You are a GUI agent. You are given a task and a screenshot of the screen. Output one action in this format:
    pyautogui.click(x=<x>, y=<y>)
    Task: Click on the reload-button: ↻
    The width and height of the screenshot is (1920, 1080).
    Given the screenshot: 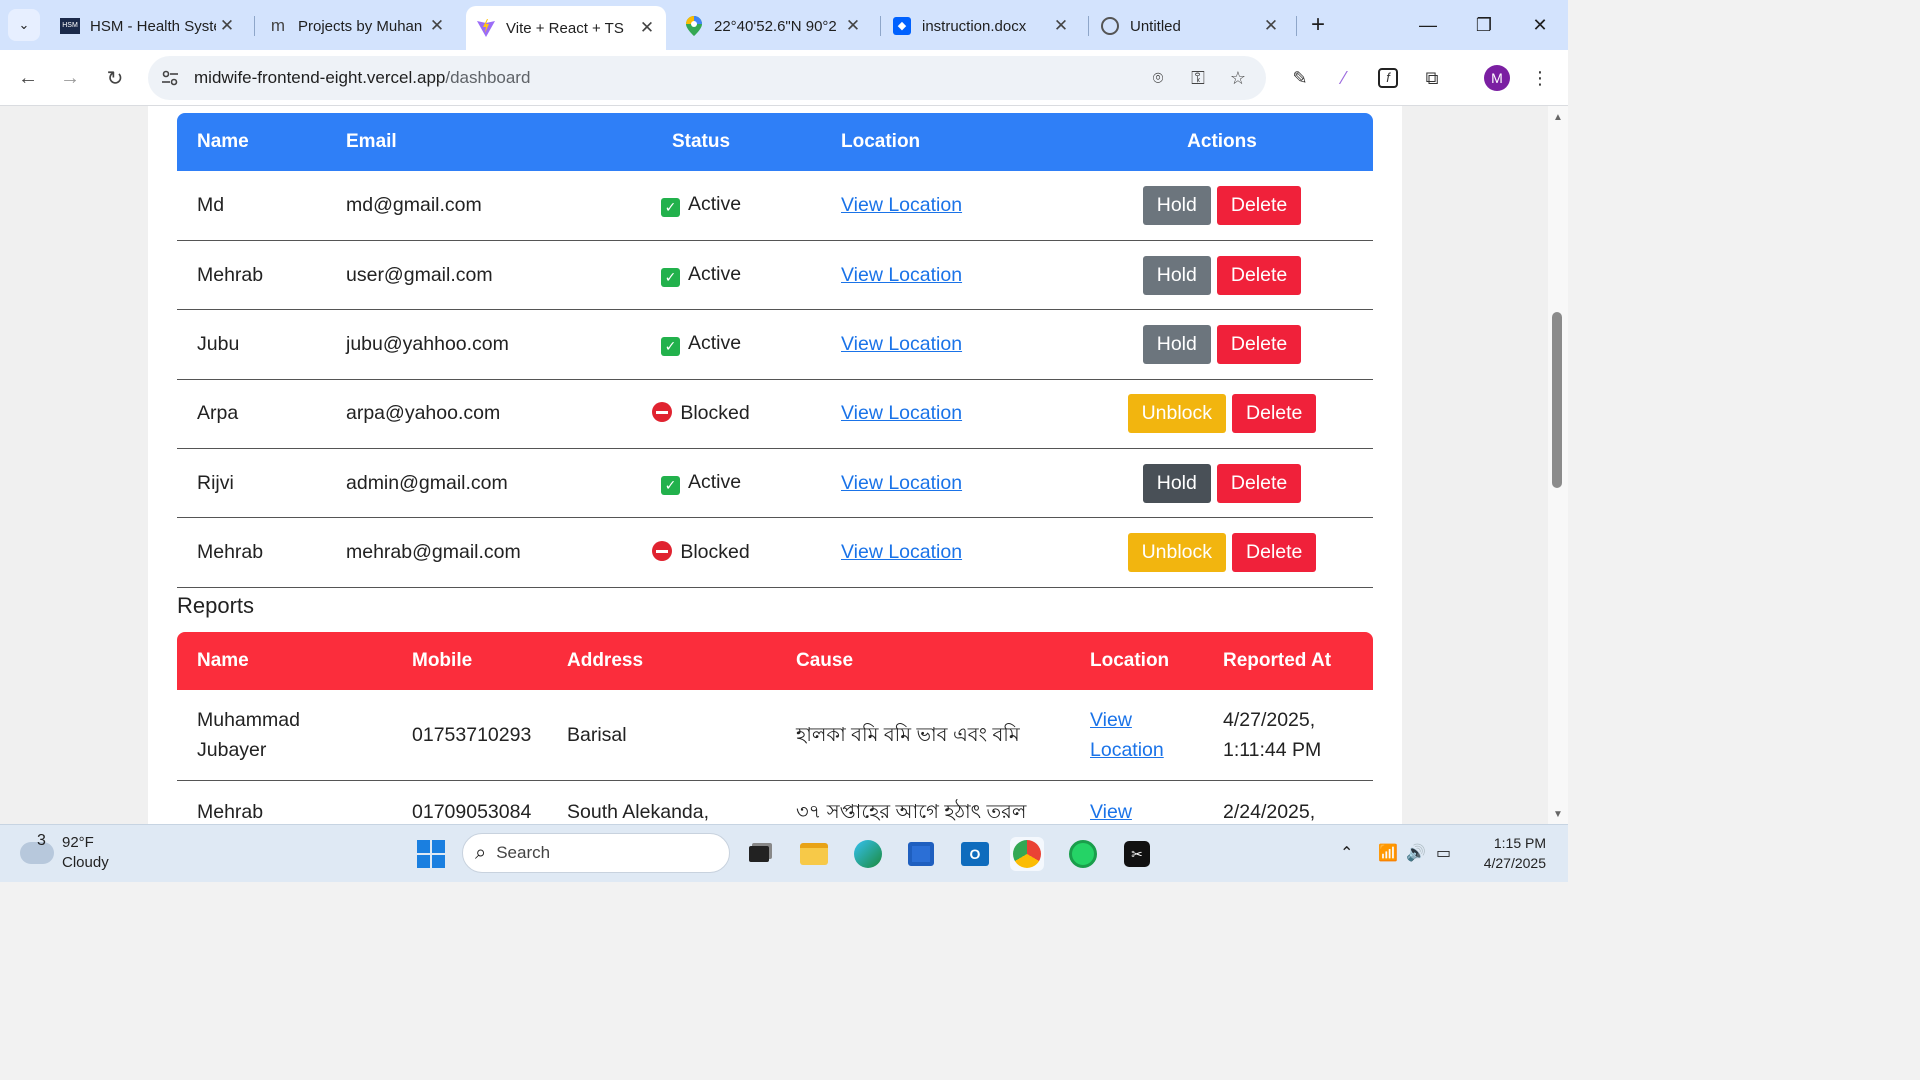 What is the action you would take?
    pyautogui.click(x=115, y=78)
    